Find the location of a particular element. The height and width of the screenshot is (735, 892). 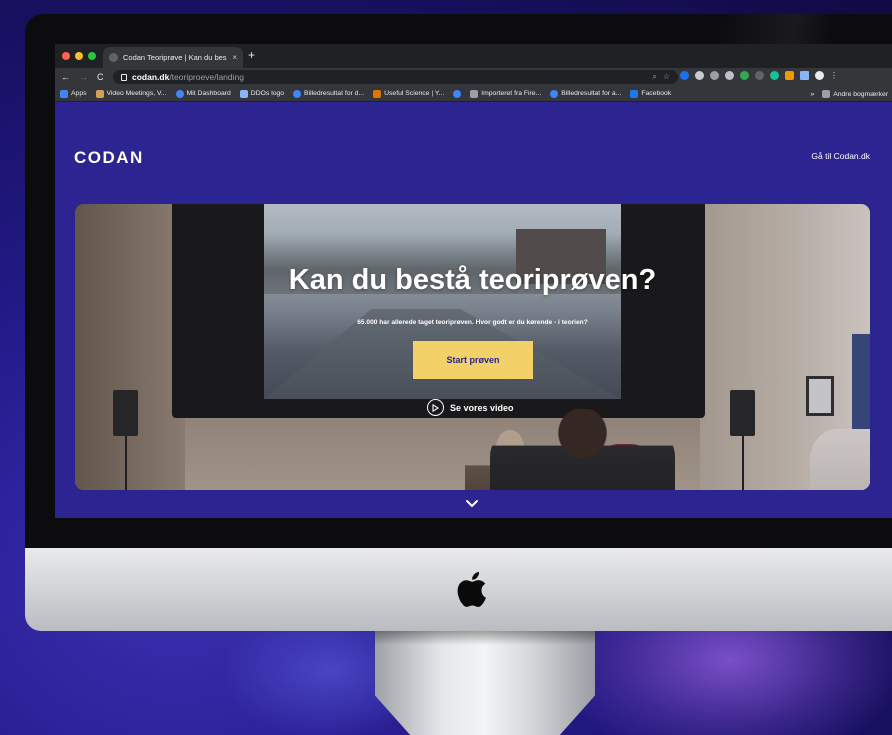

monitor-stand is located at coordinates (485, 683).